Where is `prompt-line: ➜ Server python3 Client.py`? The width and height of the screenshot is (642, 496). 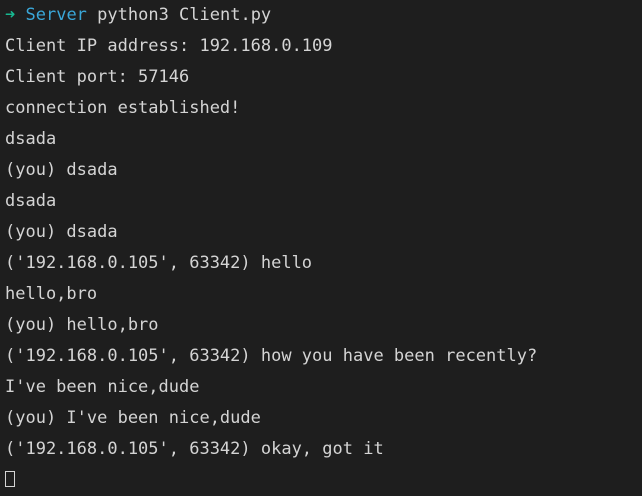 prompt-line: ➜ Server python3 Client.py is located at coordinates (323, 15).